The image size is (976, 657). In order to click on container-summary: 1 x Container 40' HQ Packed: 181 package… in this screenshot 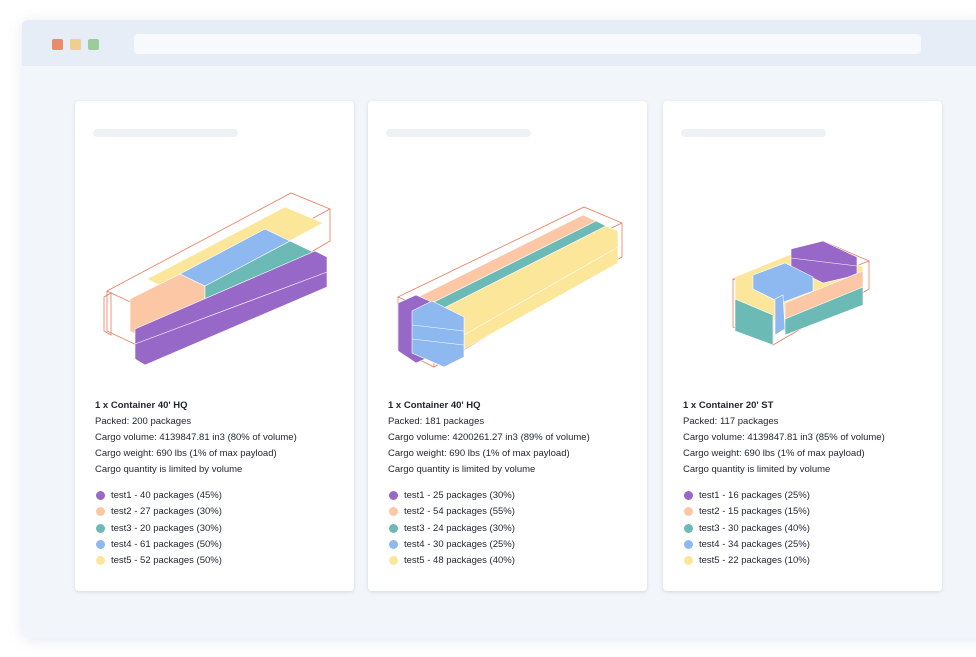, I will do `click(489, 438)`.